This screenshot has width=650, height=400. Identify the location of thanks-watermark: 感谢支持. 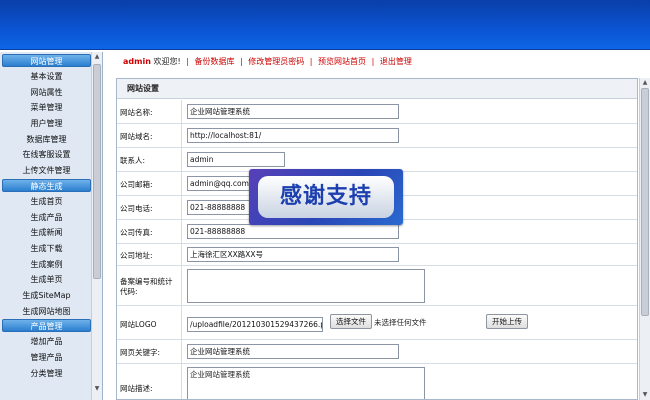
(326, 197).